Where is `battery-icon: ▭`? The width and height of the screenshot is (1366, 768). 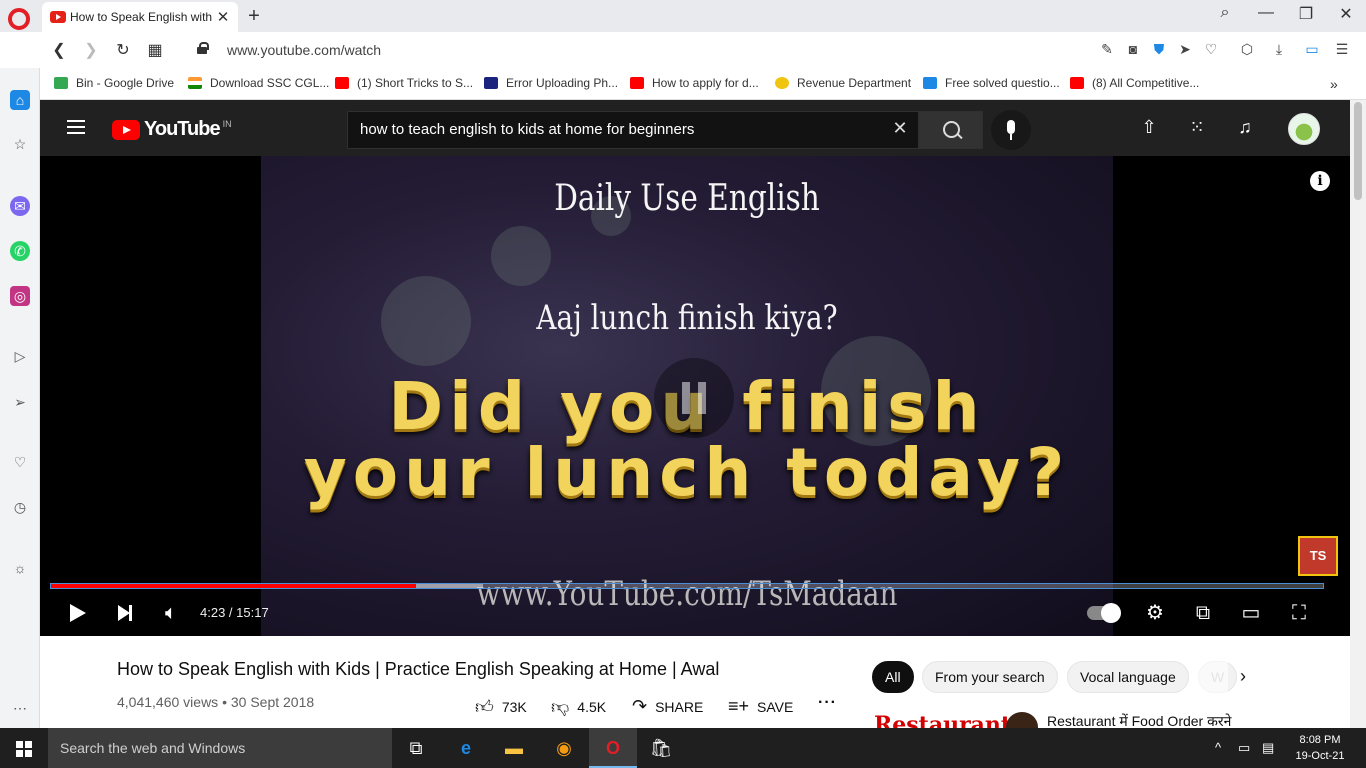
battery-icon: ▭ is located at coordinates (1312, 49).